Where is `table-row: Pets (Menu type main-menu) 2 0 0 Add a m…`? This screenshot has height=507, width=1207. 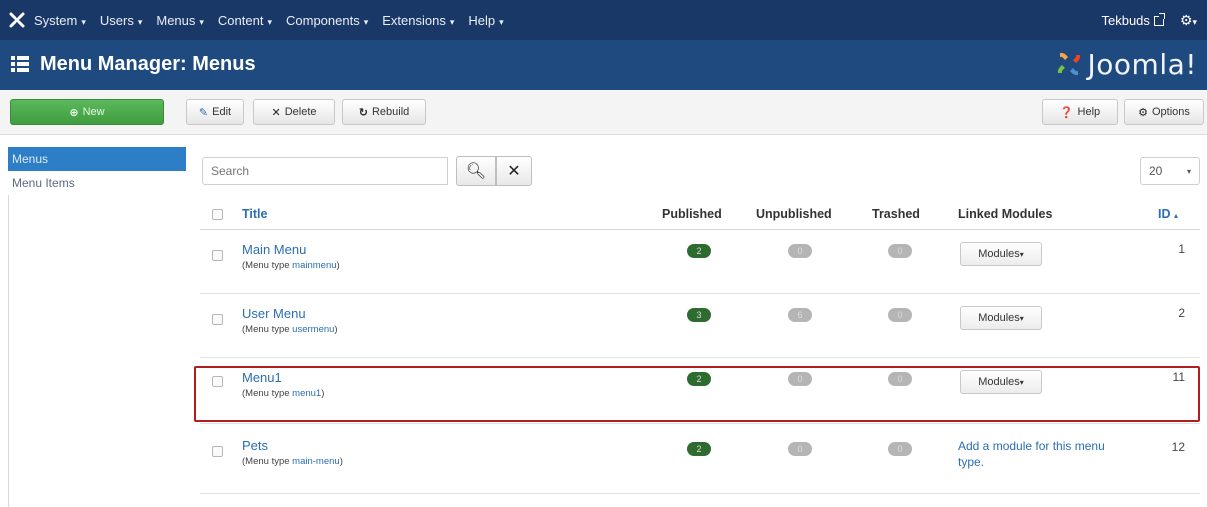 table-row: Pets (Menu type main-menu) 2 0 0 Add a m… is located at coordinates (700, 459).